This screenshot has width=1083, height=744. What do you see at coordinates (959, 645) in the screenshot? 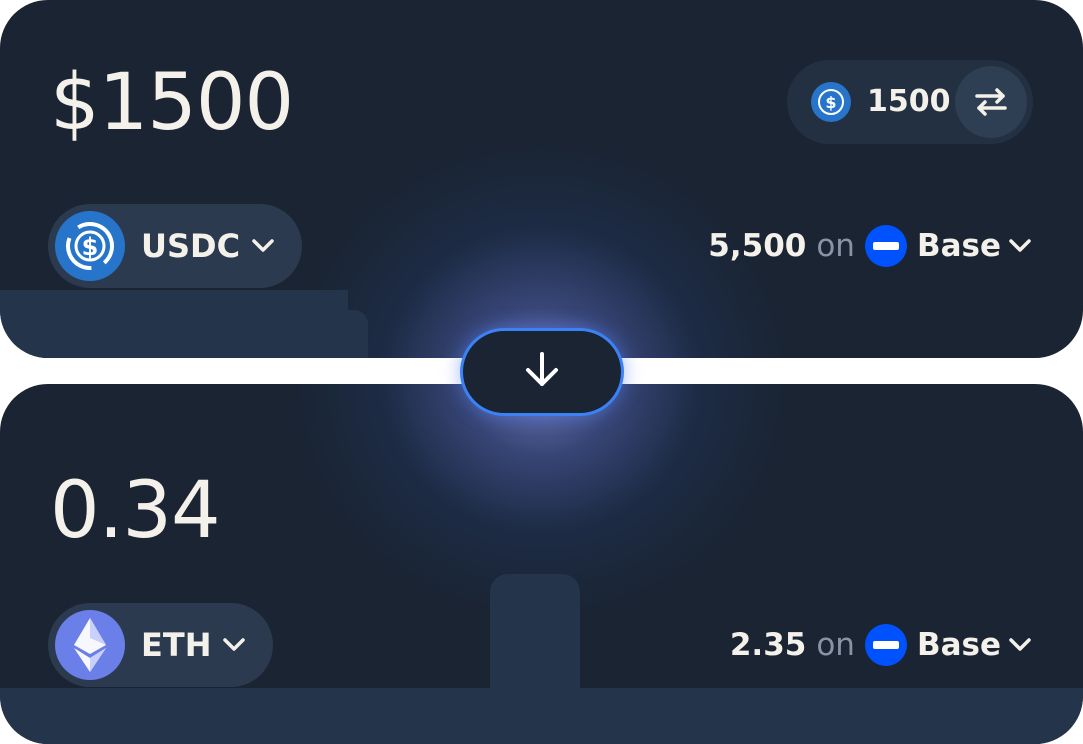
I see `buy-network-name: Base` at bounding box center [959, 645].